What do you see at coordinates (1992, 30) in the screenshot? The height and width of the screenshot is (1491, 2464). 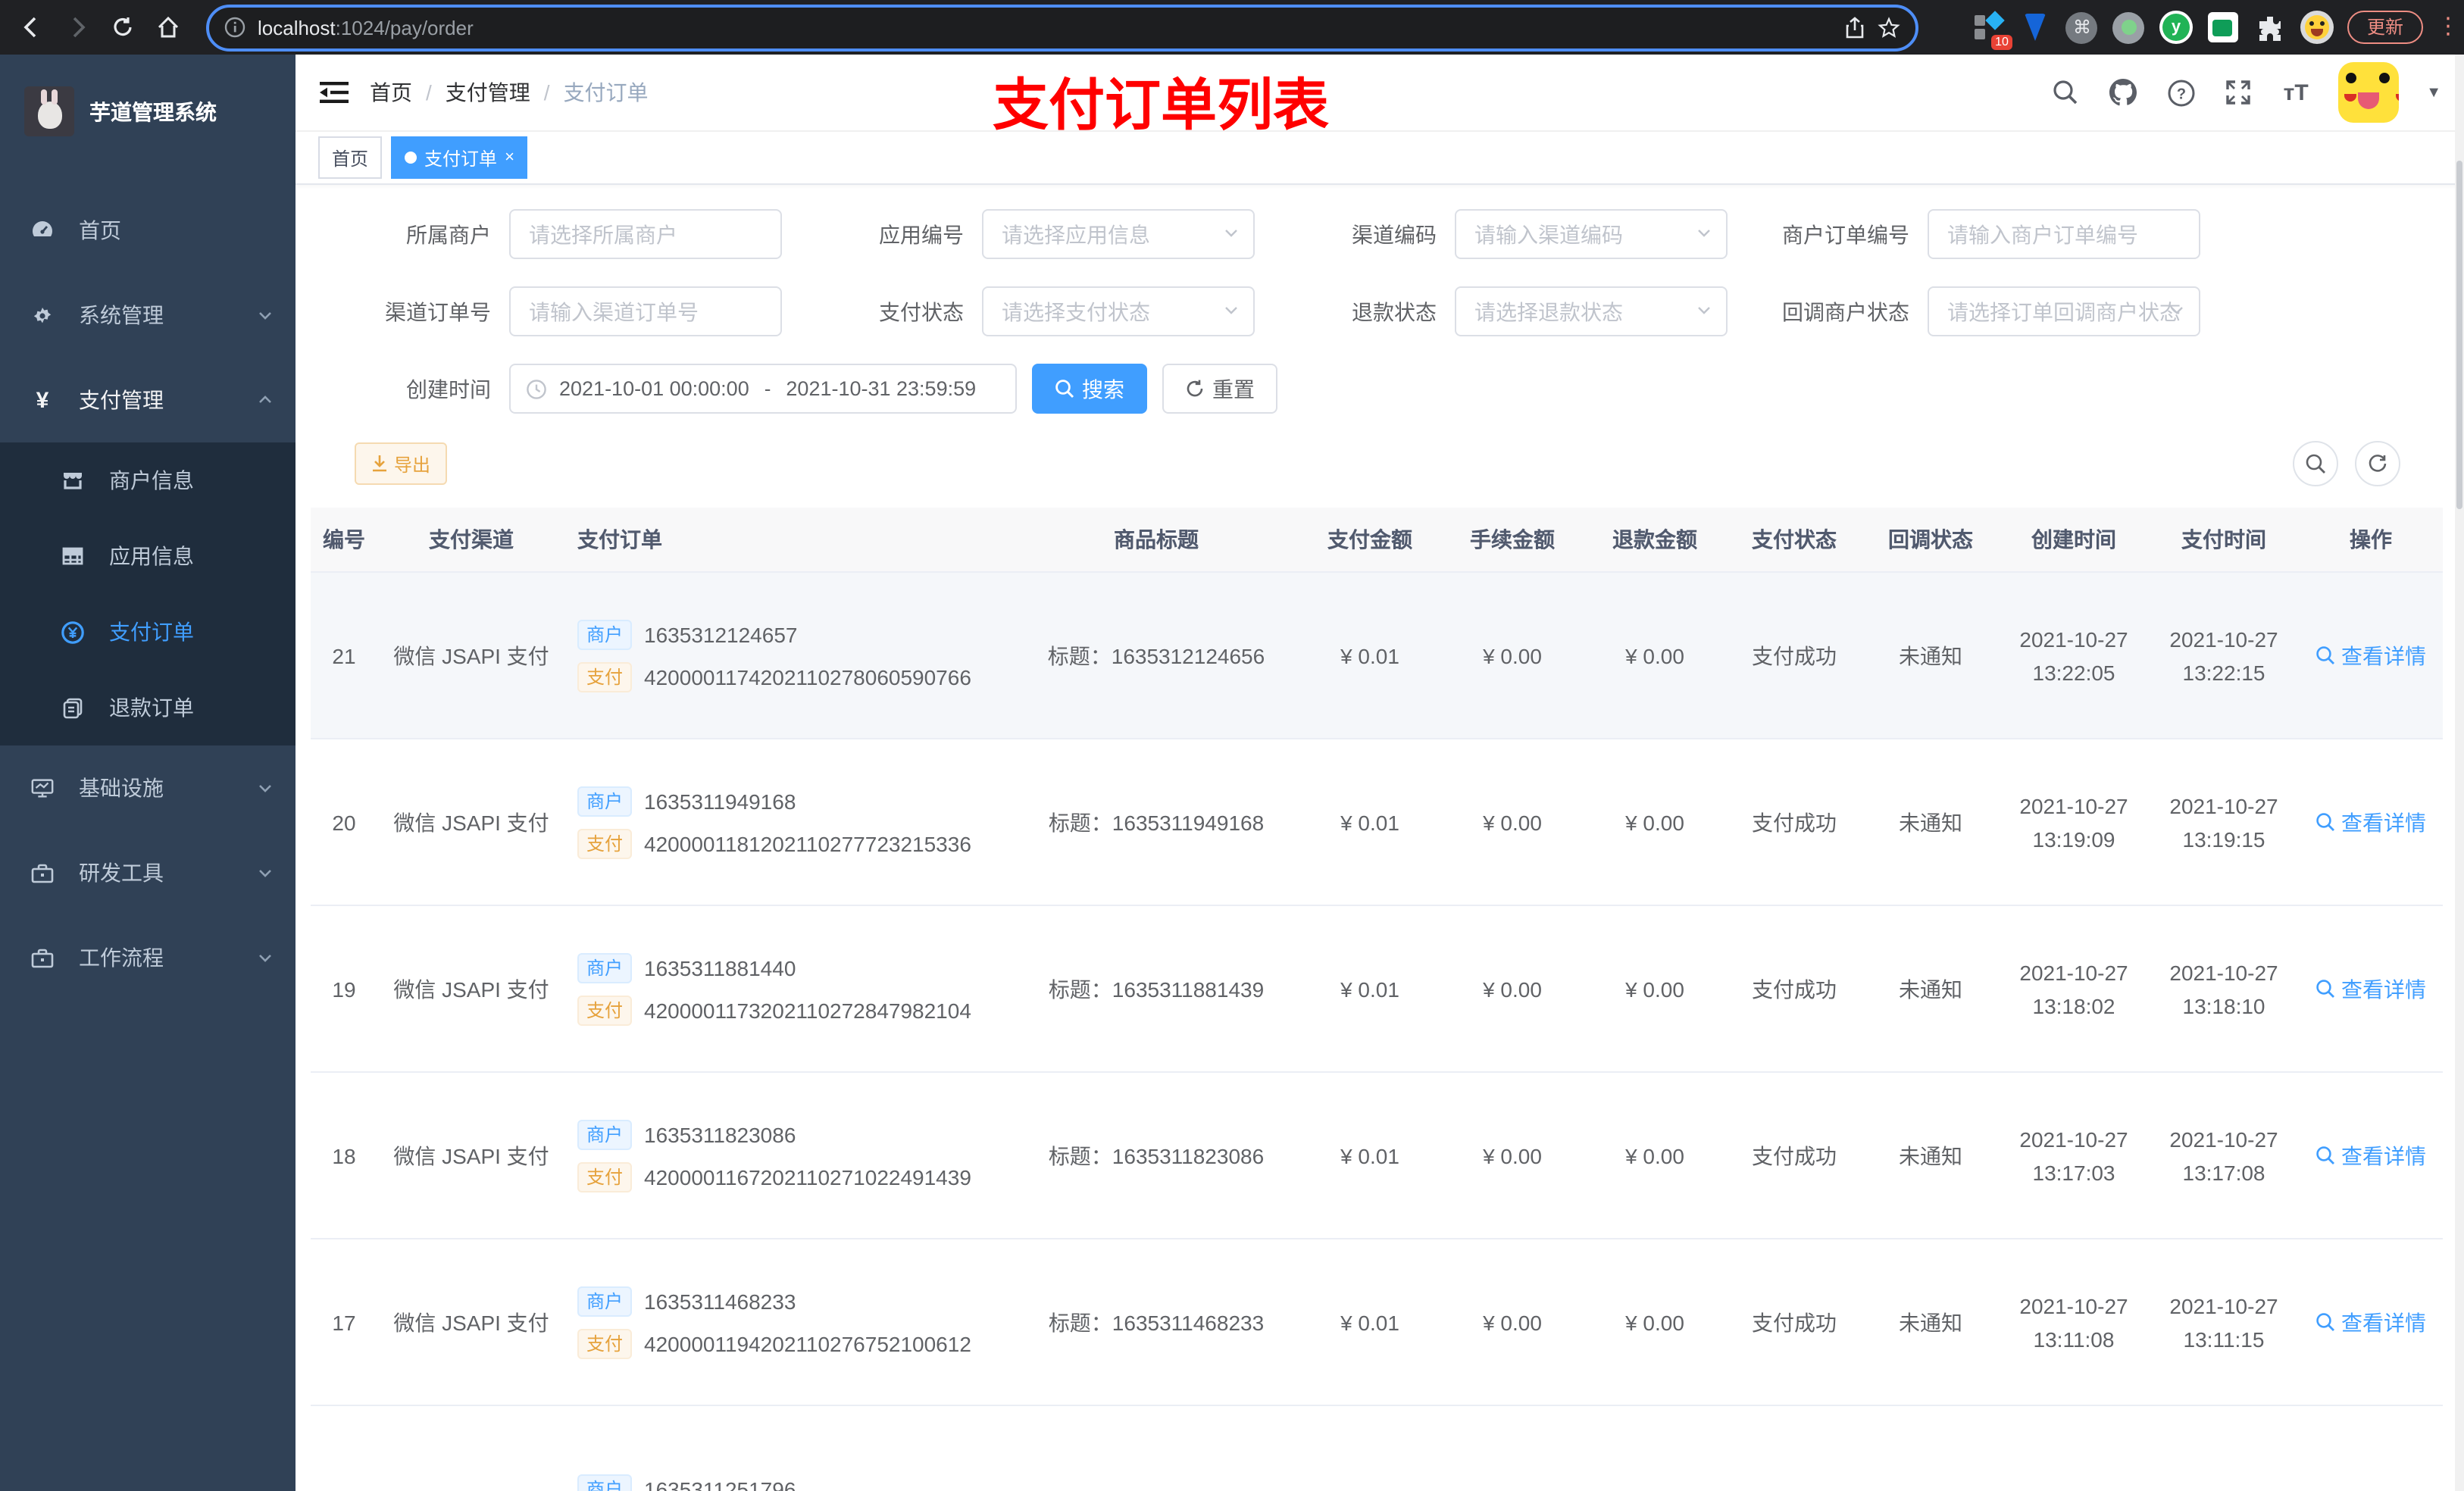 I see `extension-devtools-icon: 10` at bounding box center [1992, 30].